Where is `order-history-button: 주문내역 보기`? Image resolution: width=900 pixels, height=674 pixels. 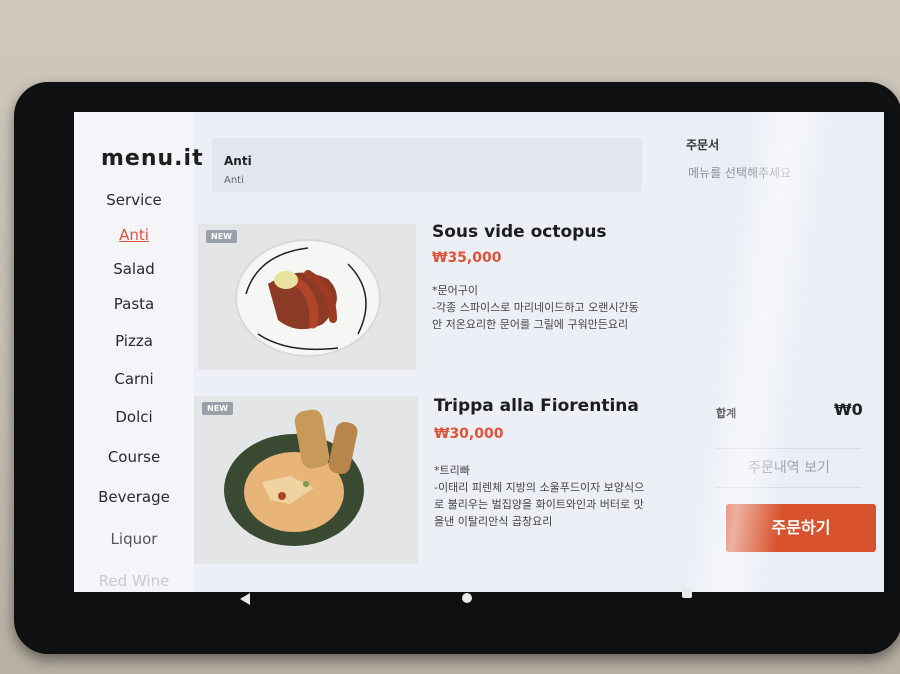
order-history-button: 주문내역 보기 is located at coordinates (789, 468).